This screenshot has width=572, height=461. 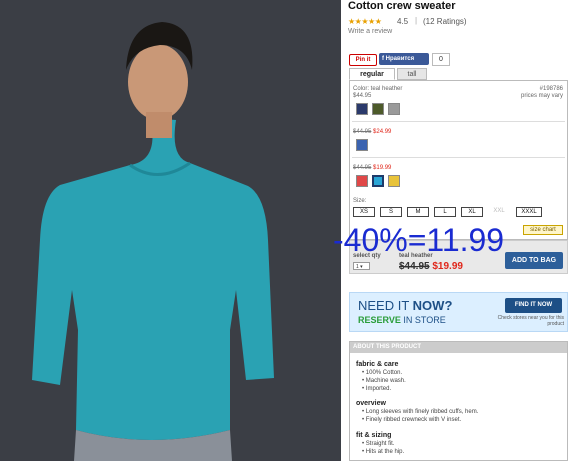 I want to click on quantity-select: 1 ▾, so click(x=361, y=266).